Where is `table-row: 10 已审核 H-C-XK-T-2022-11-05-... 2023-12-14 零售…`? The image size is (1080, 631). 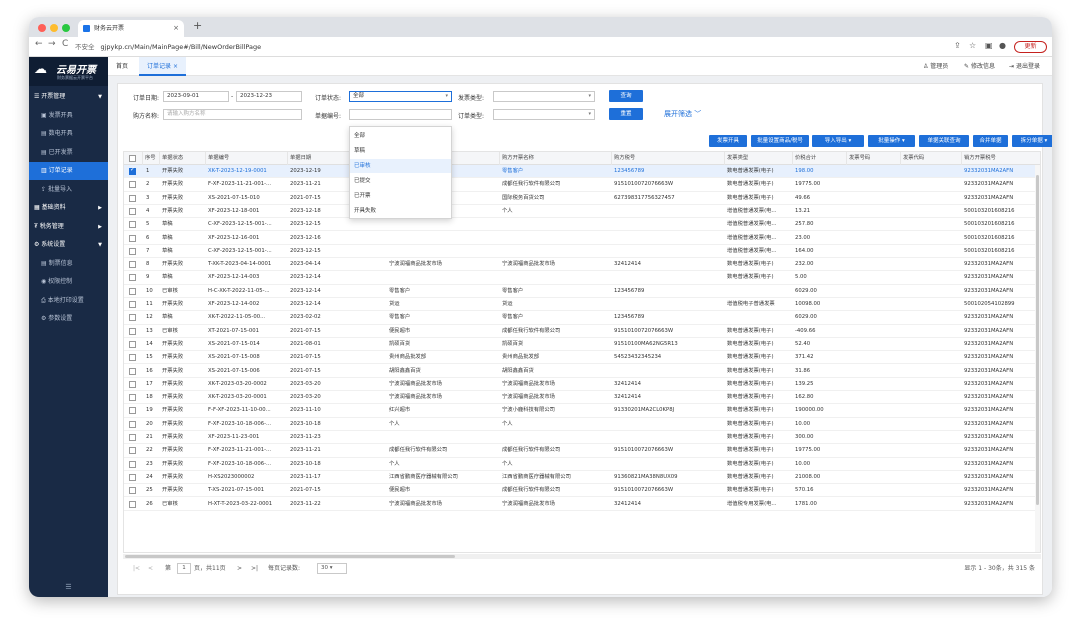
table-row: 10 已审核 H-C-XK-T-2022-11-05-... 2023-12-14 零售… is located at coordinates (582, 291).